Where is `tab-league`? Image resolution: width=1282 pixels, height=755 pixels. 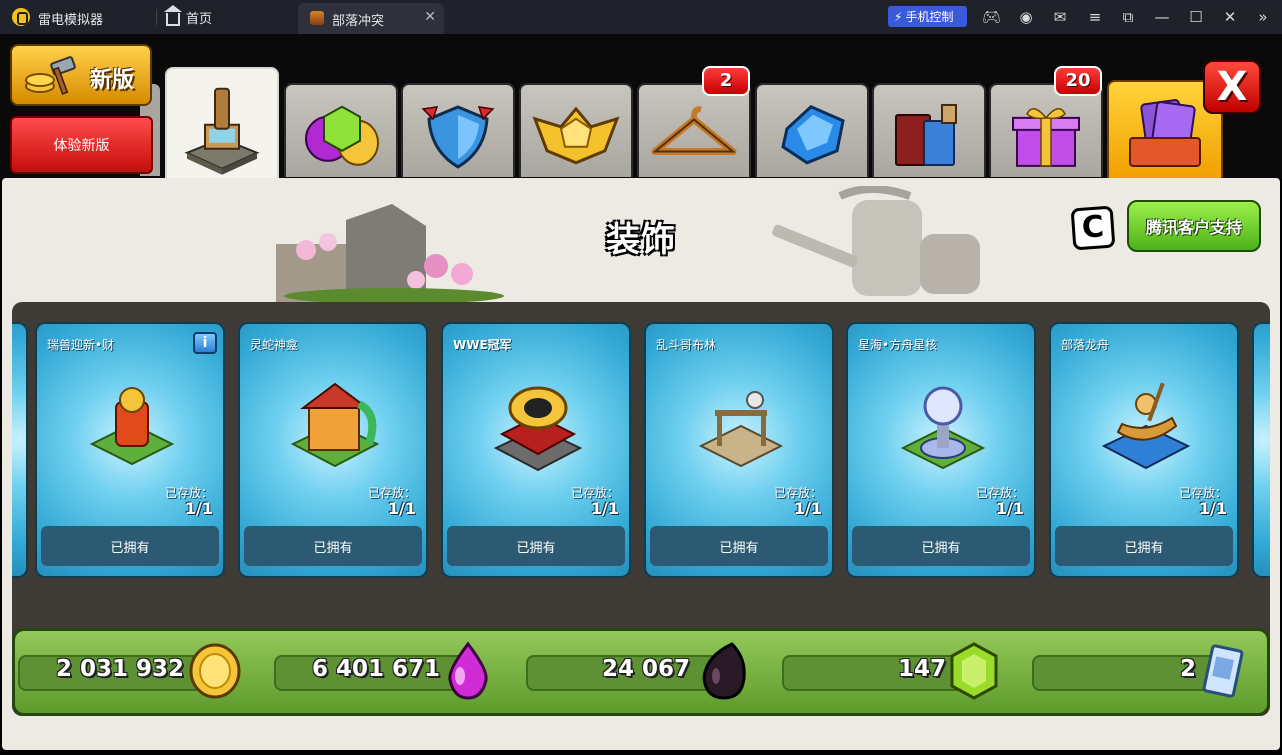
tab-league is located at coordinates (576, 130).